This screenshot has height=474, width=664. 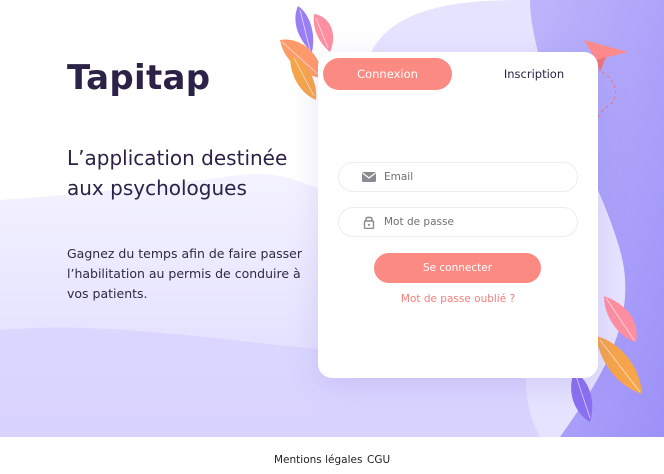 I want to click on password-field, so click(x=458, y=222).